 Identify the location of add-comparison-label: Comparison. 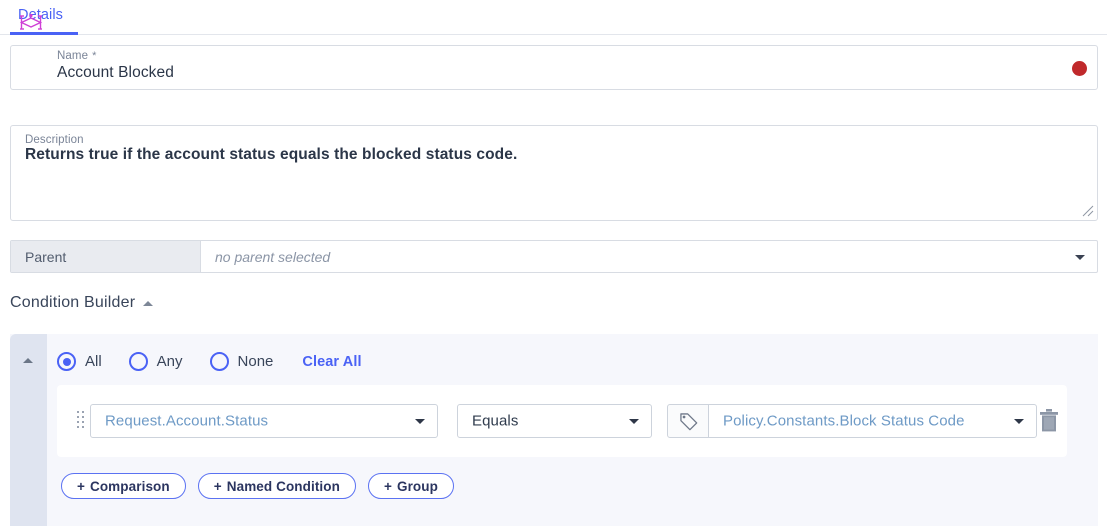
(129, 486).